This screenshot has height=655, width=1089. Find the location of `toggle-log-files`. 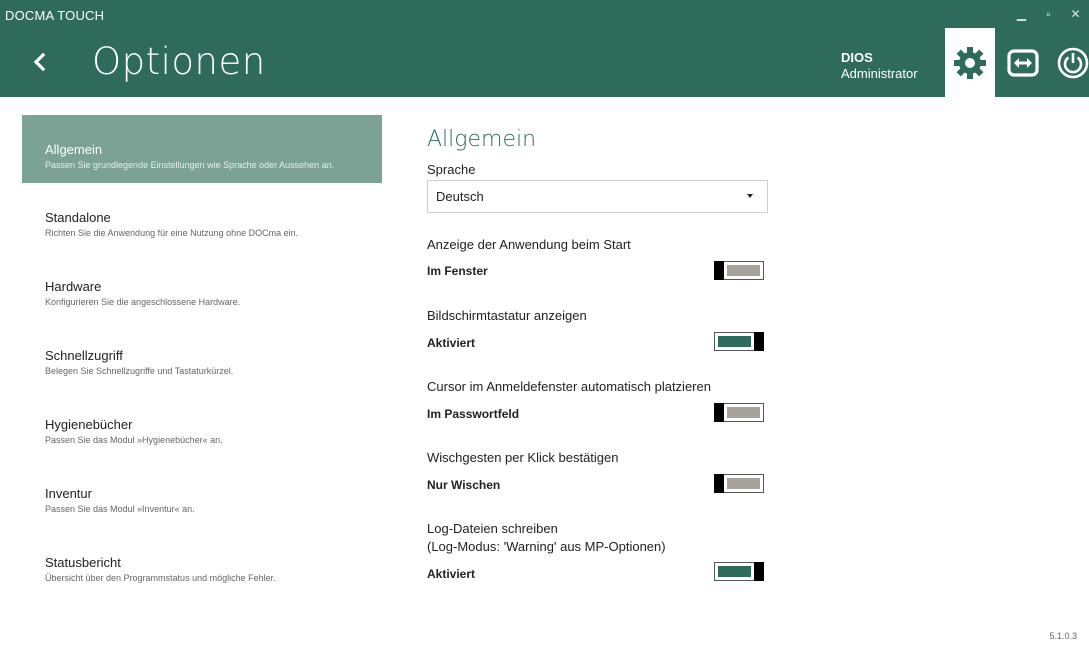

toggle-log-files is located at coordinates (739, 571).